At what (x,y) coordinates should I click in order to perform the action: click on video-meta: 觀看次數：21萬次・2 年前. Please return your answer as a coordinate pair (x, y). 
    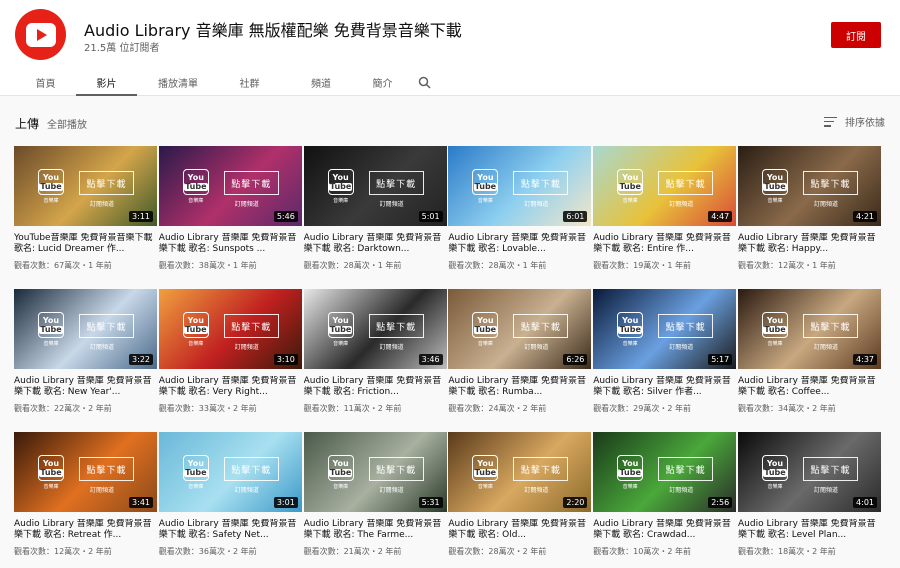
    Looking at the image, I should click on (352, 551).